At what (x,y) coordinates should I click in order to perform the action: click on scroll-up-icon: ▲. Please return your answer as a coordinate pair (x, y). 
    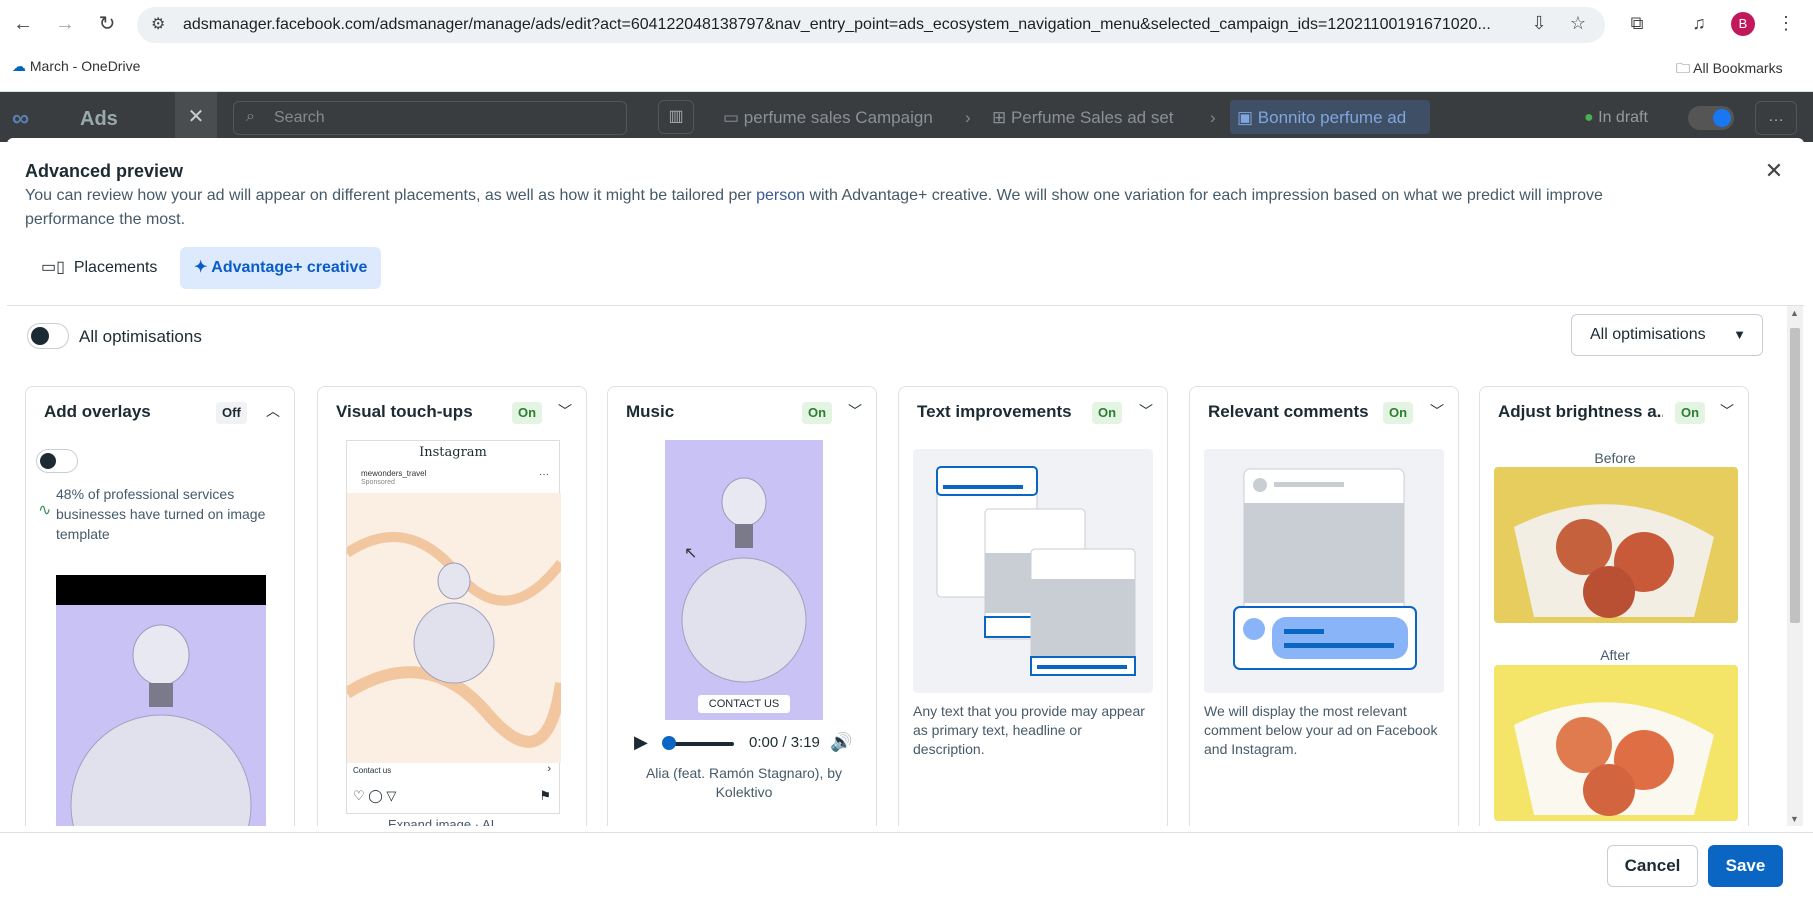
    Looking at the image, I should click on (1794, 313).